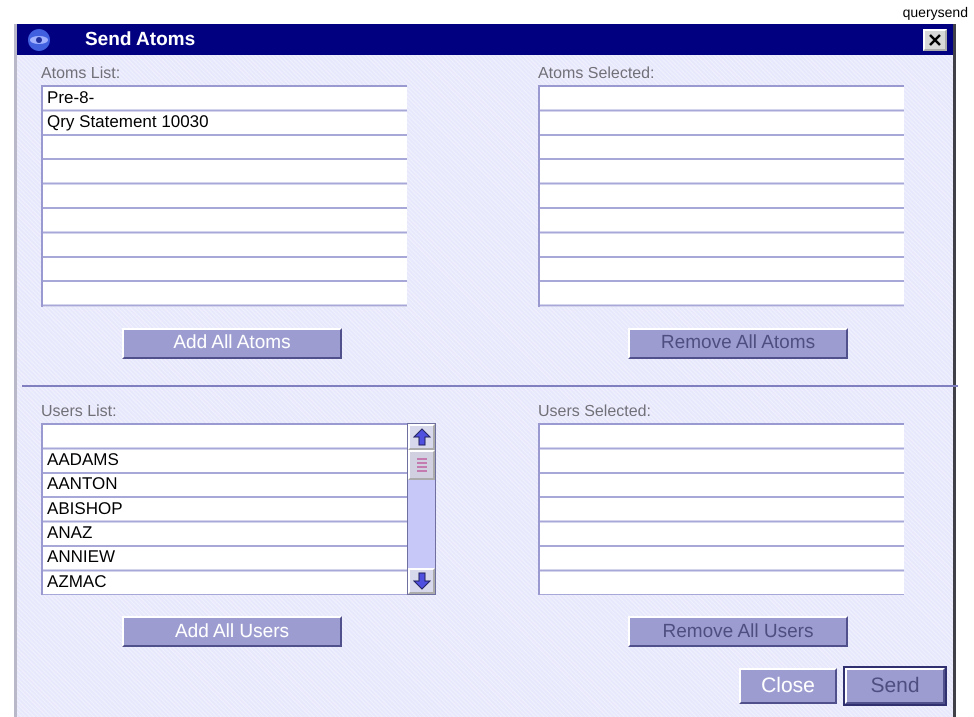 The image size is (974, 717). Describe the element at coordinates (225, 534) in the screenshot. I see `list-item: ANAZ` at that location.